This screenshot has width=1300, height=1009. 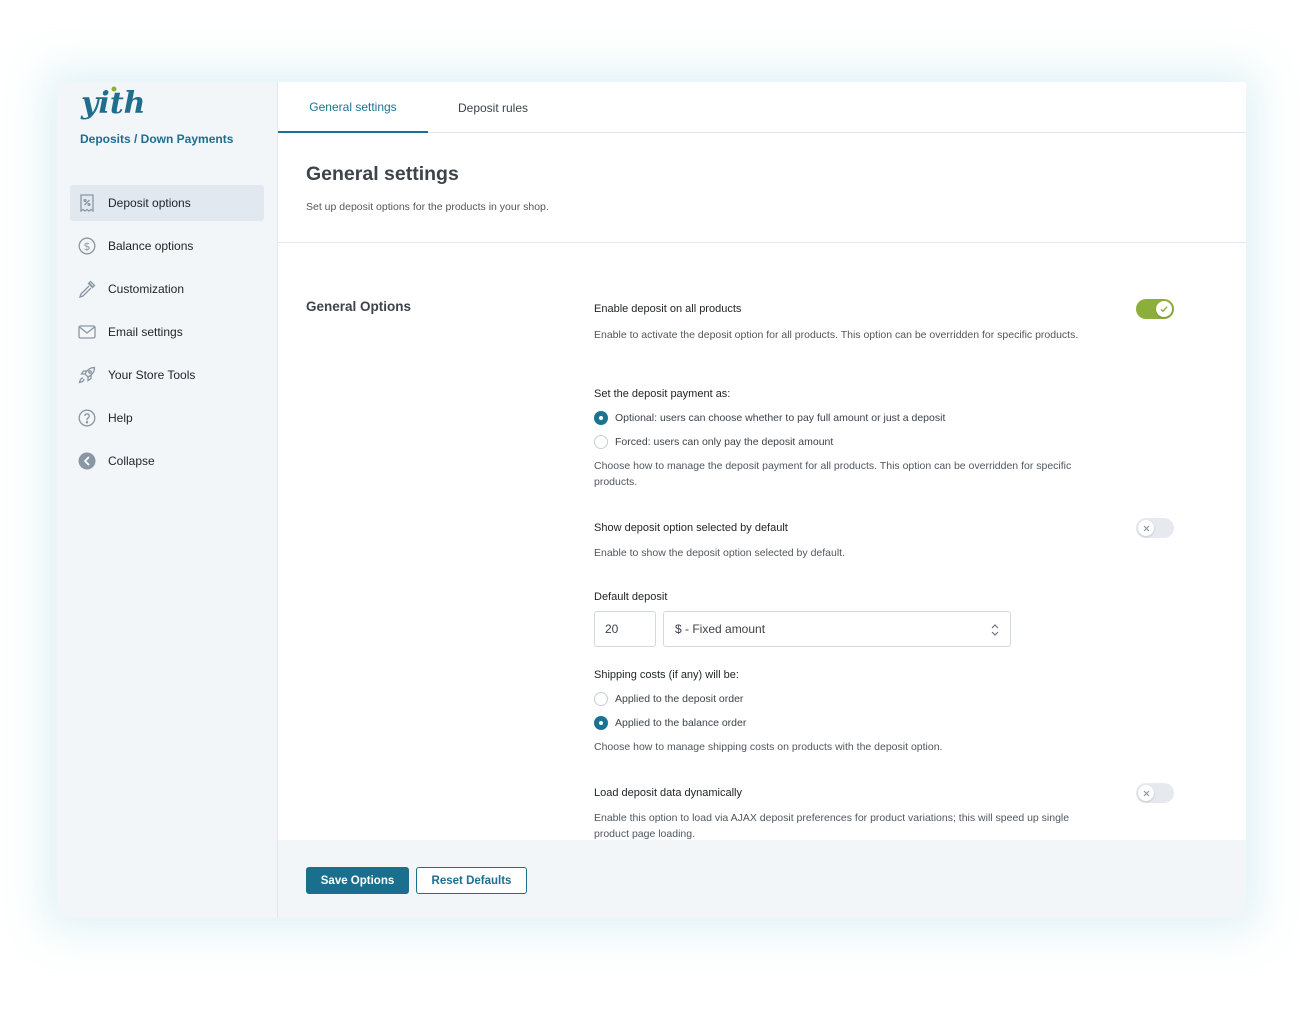 What do you see at coordinates (666, 675) in the screenshot?
I see `shipping-label: Shipping costs (if any) will be:` at bounding box center [666, 675].